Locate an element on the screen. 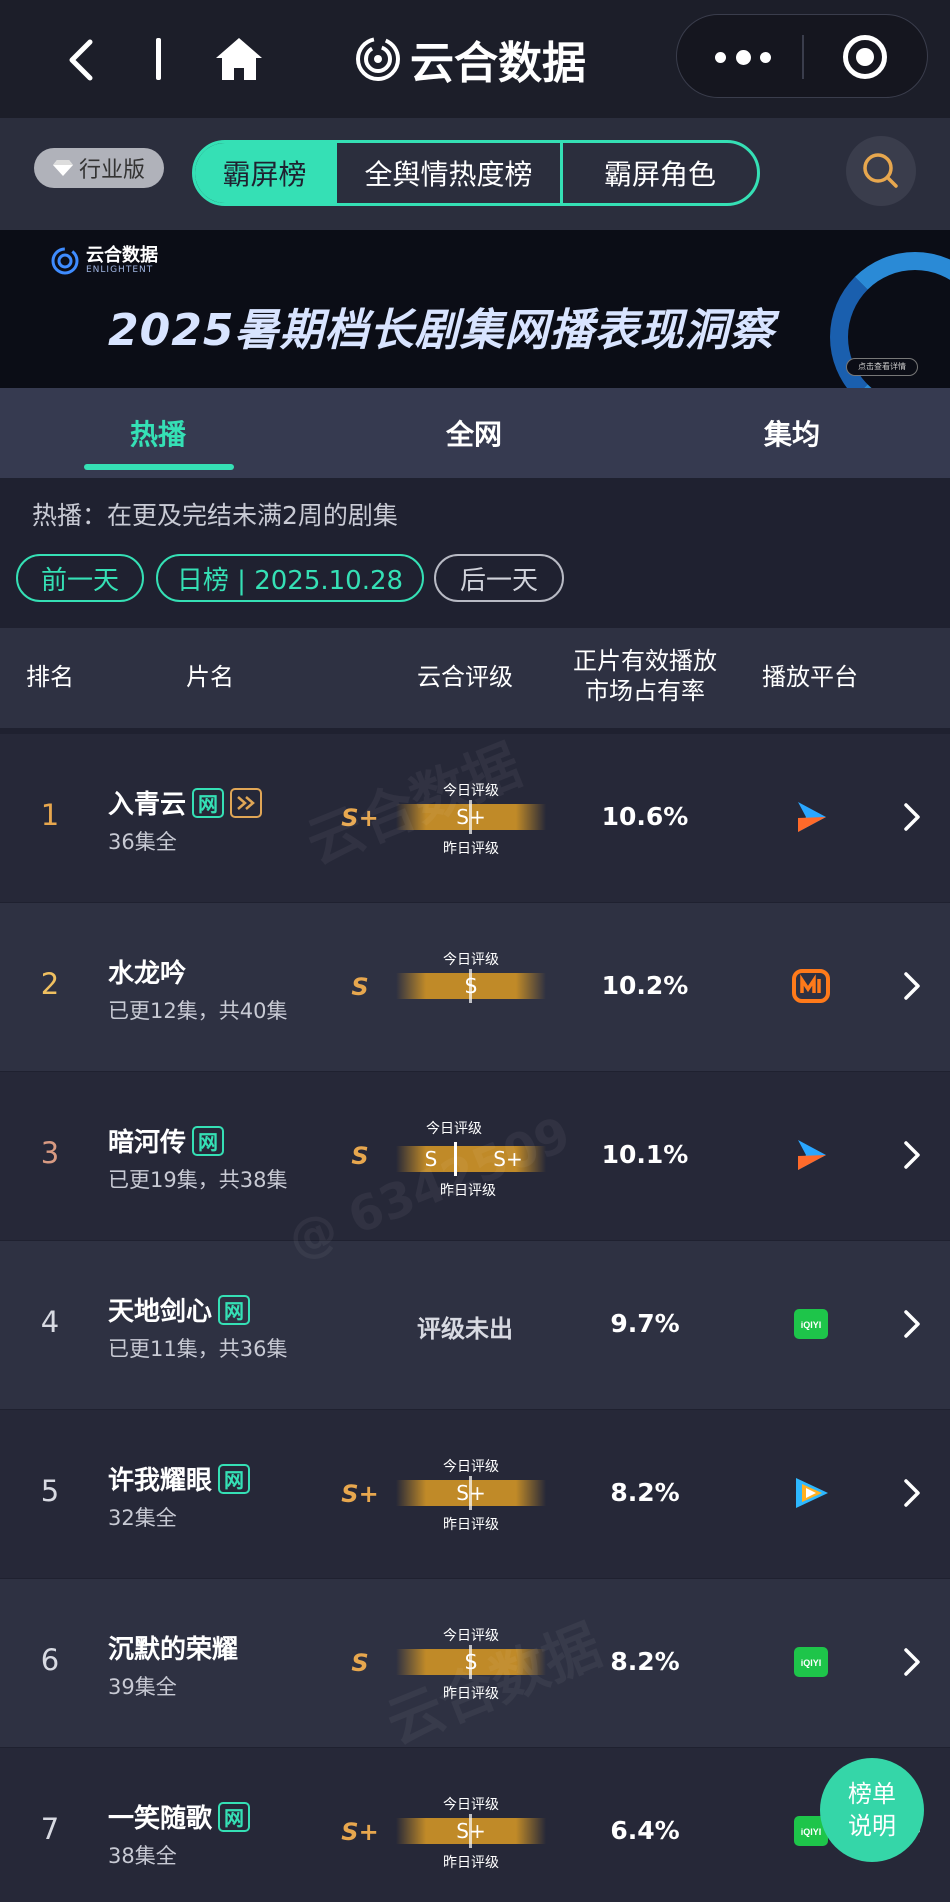  tab-screen-ranking: 霸屏榜 is located at coordinates (266, 173).